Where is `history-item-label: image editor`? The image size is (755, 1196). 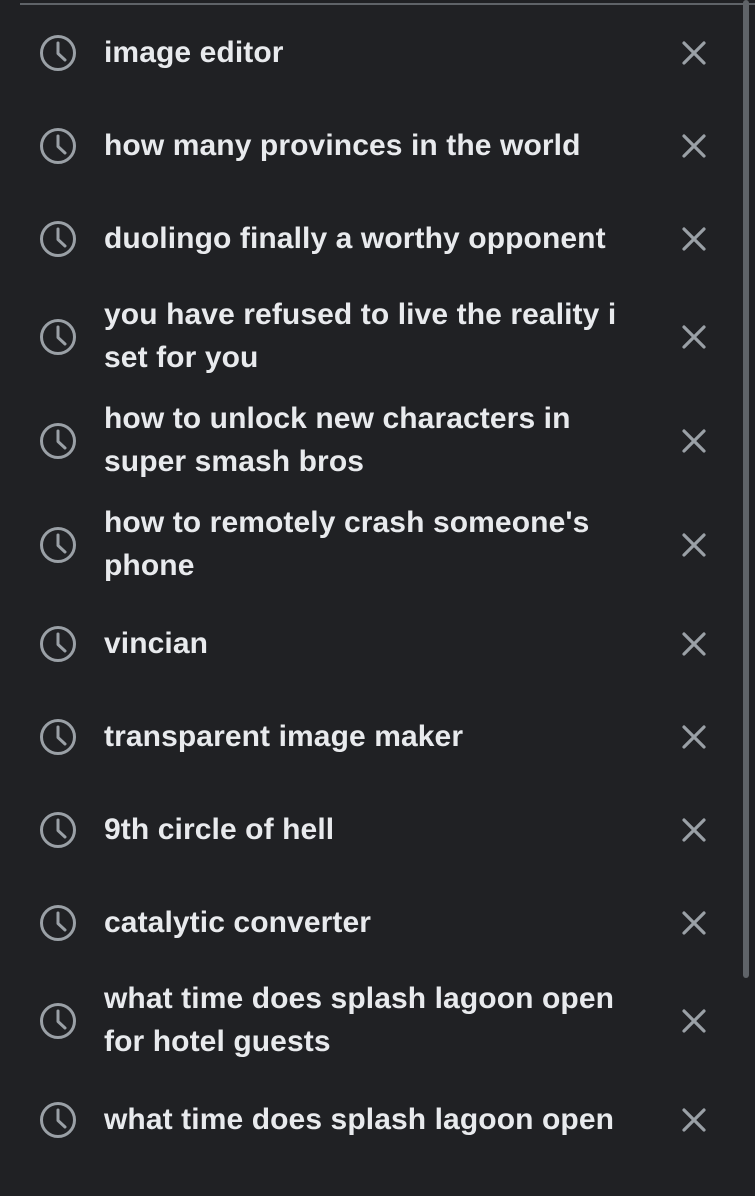 history-item-label: image editor is located at coordinates (194, 52).